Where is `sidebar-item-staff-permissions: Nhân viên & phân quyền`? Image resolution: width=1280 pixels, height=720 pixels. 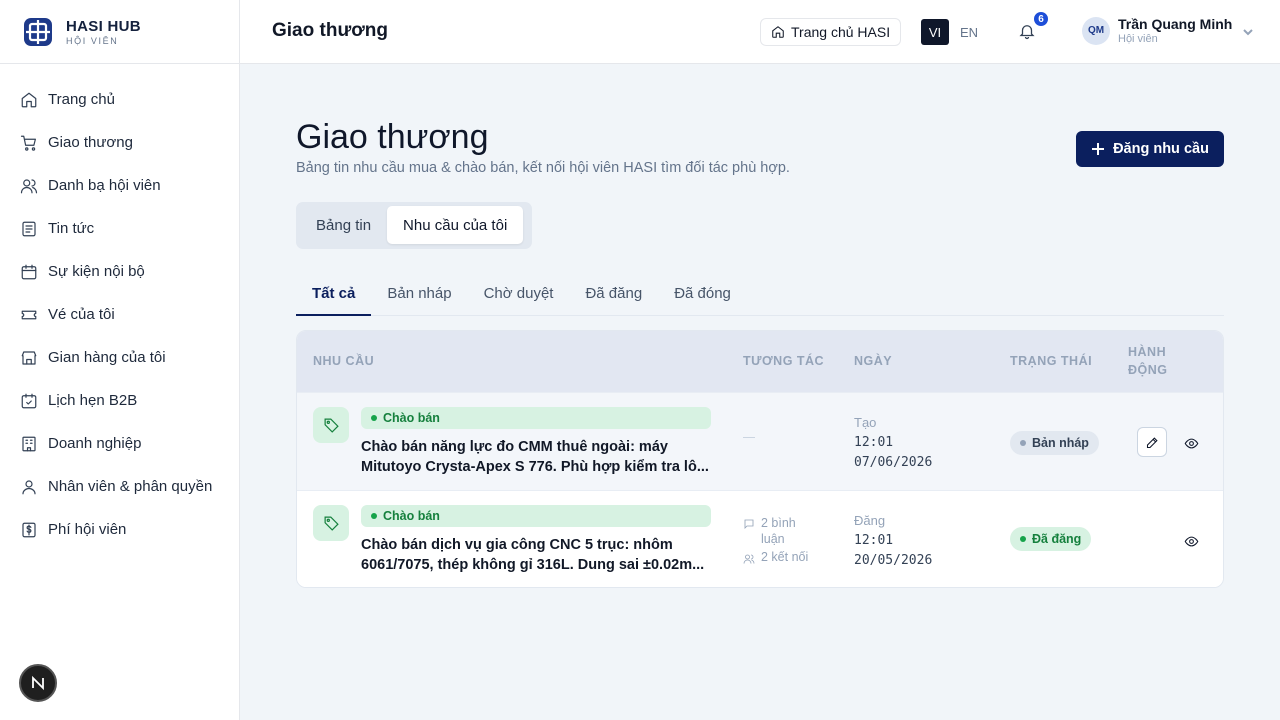 sidebar-item-staff-permissions: Nhân viên & phân quyền is located at coordinates (119, 486).